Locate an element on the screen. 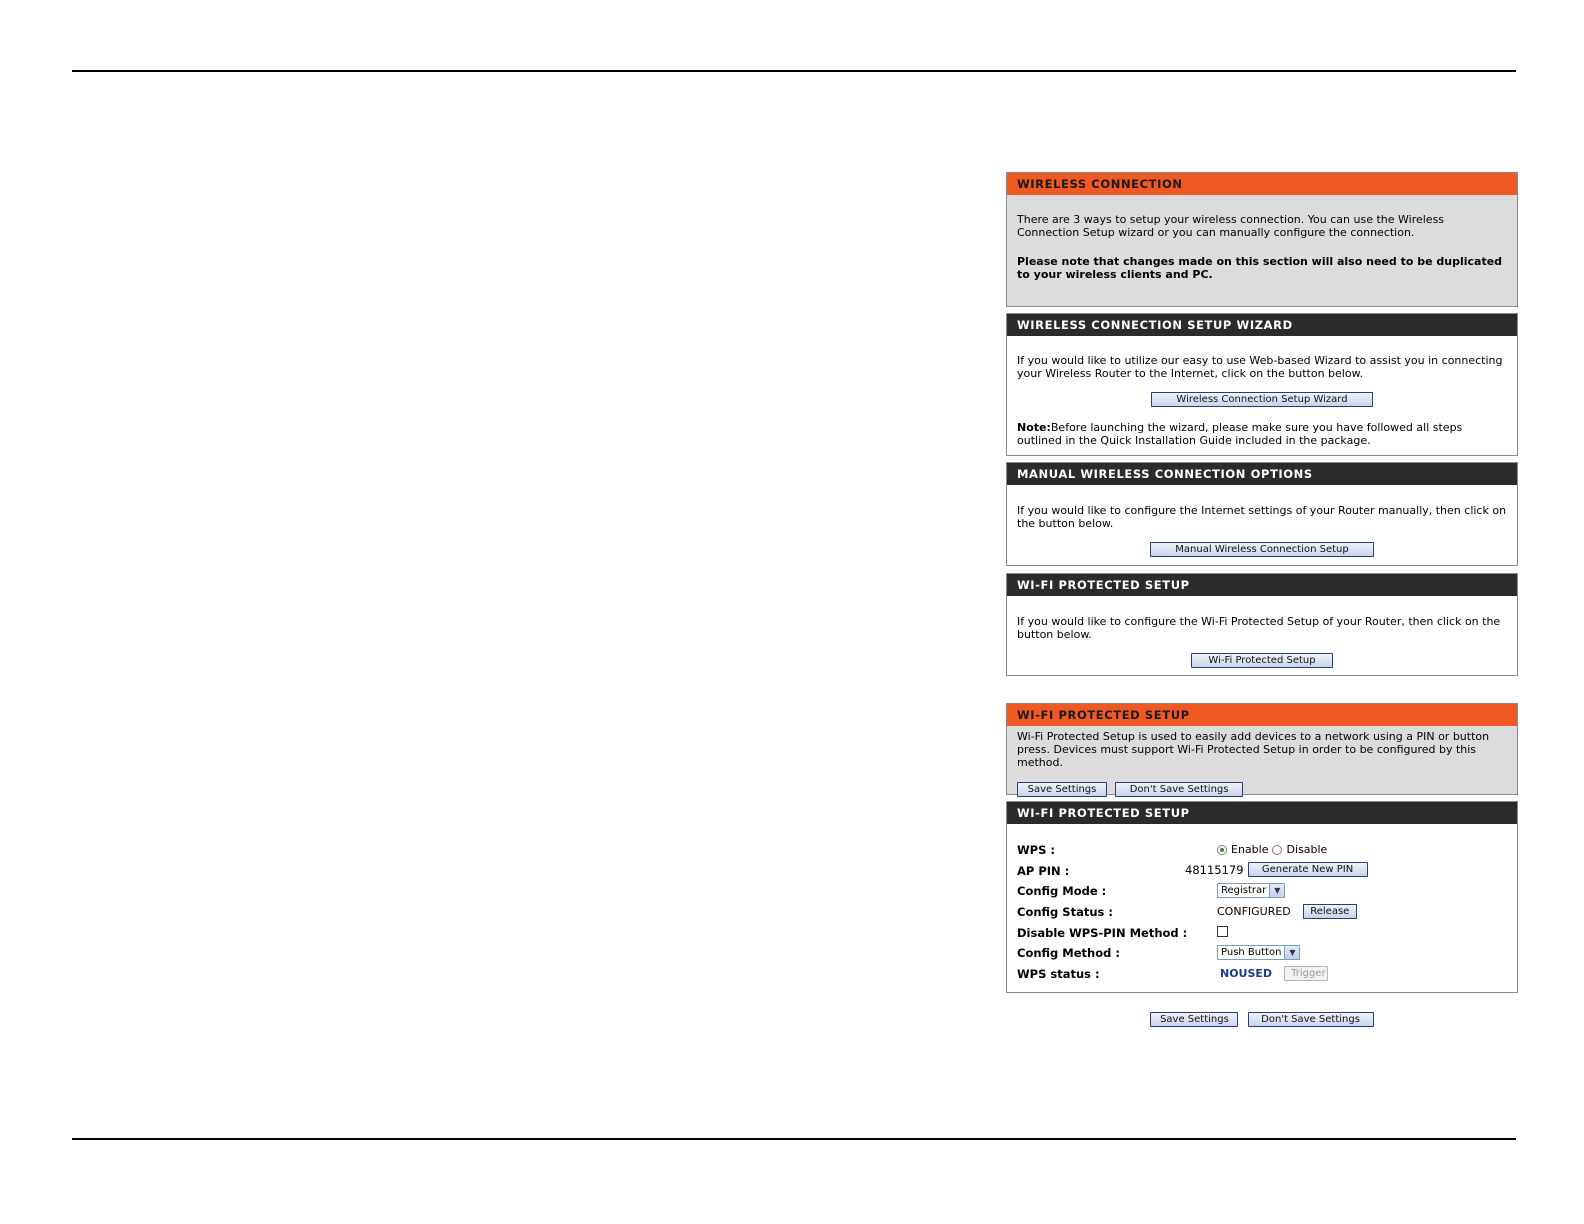  dont-save-settings-button: Don't Save Settings is located at coordinates (1179, 789).